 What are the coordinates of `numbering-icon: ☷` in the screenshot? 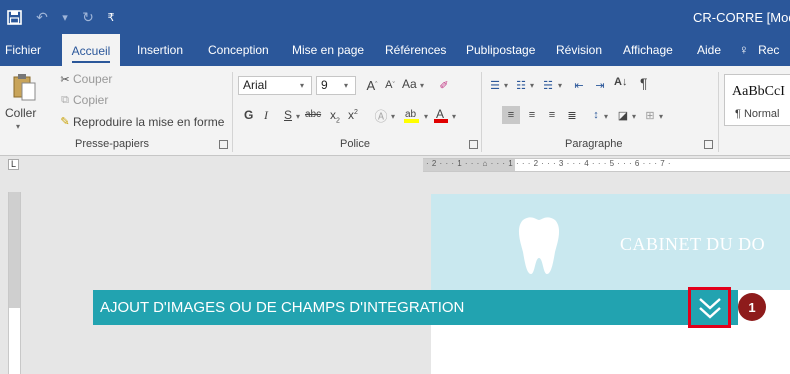 It's located at (521, 85).